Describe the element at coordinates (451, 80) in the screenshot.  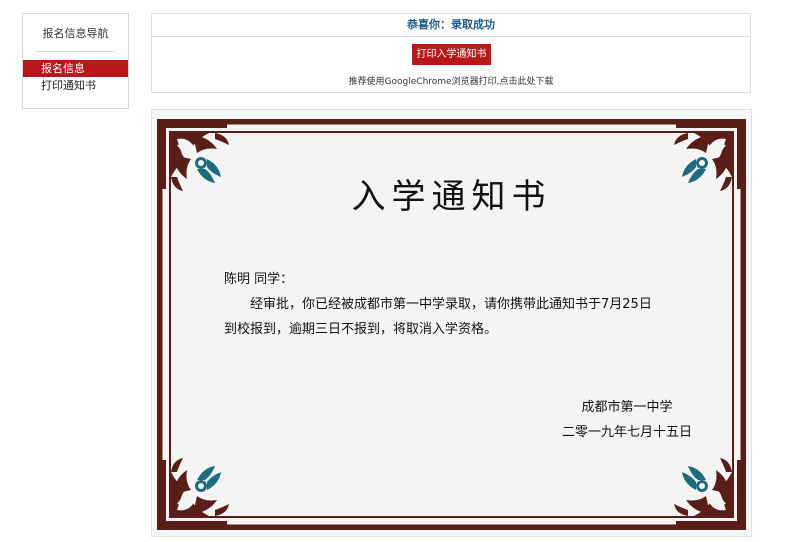
I see `browser-download-tip-link: 推荐使用GoogleChrome浏览器打印,点击此处下载` at that location.